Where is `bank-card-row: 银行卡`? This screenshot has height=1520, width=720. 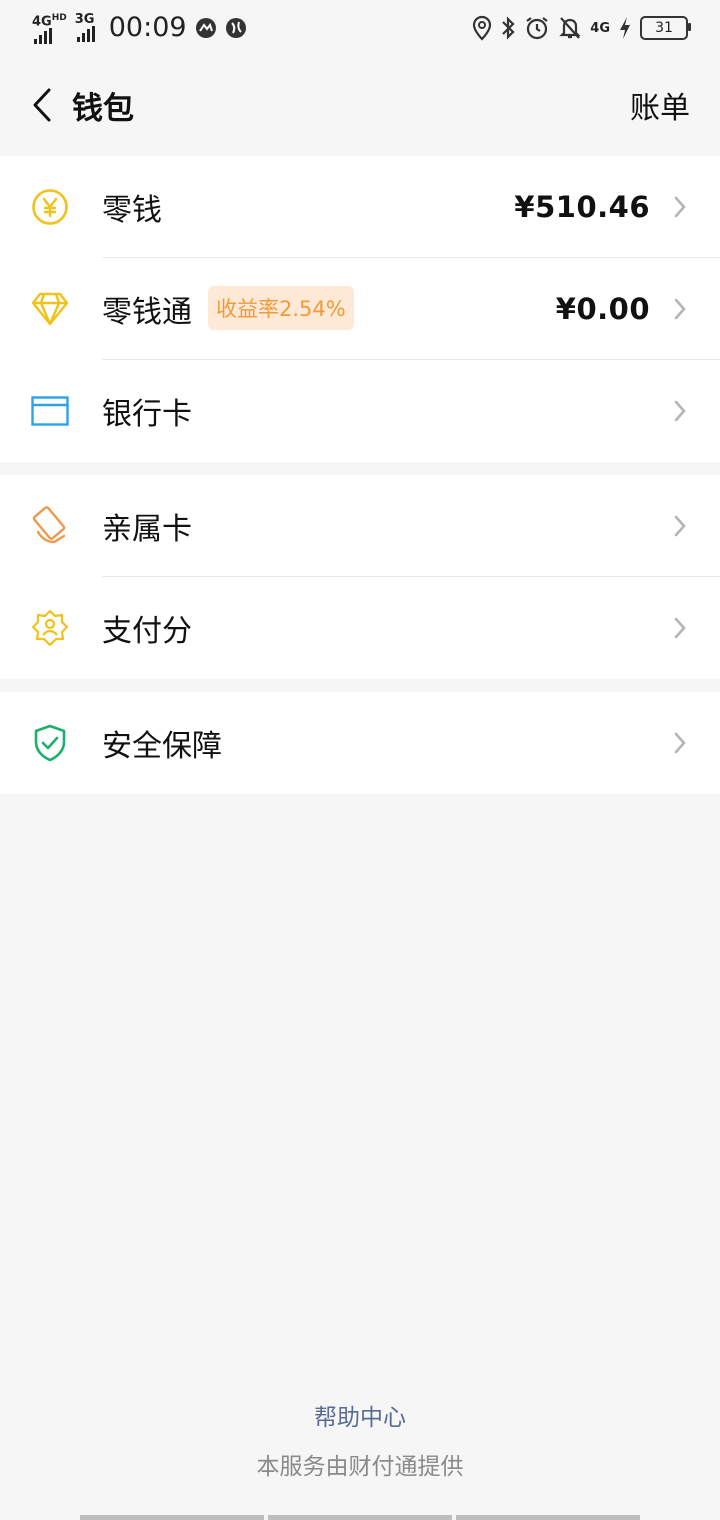 bank-card-row: 银行卡 is located at coordinates (360, 411).